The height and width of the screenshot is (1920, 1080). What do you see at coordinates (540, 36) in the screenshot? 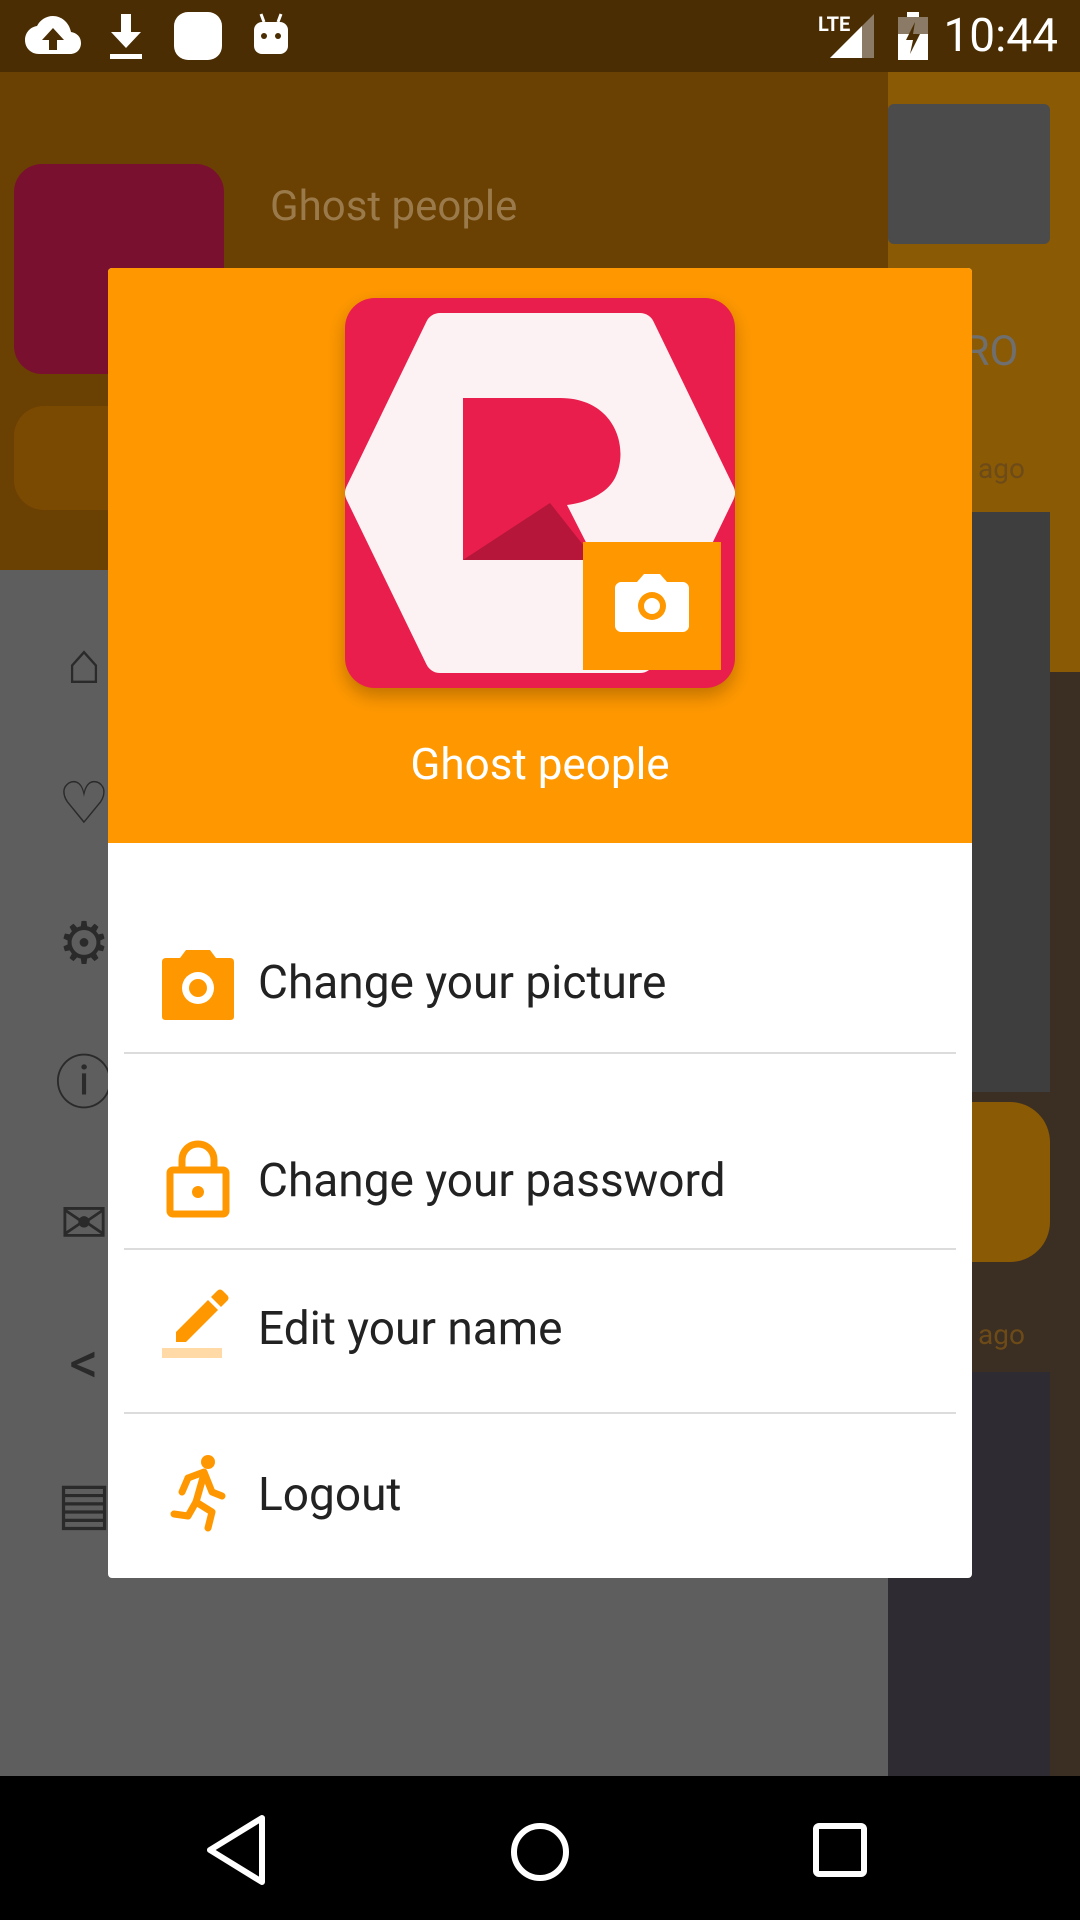
I see `status-bar: LTE 10:44` at bounding box center [540, 36].